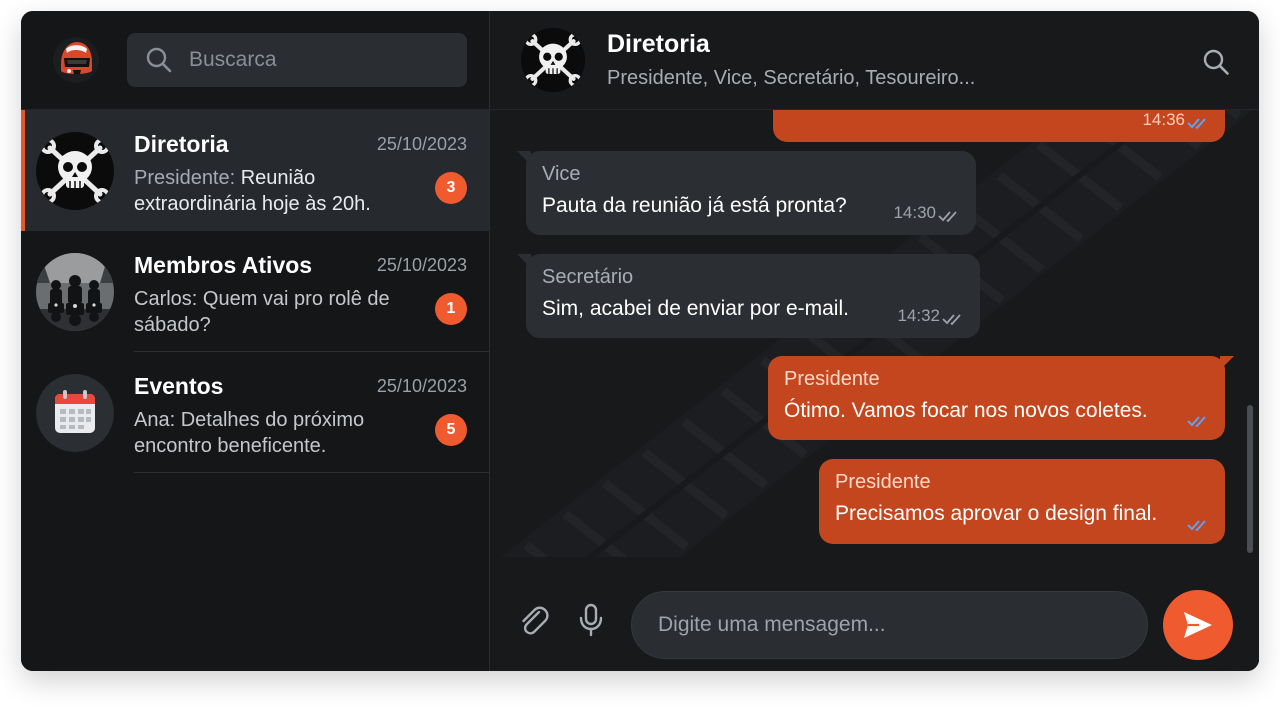 The image size is (1280, 714). Describe the element at coordinates (996, 513) in the screenshot. I see `message-text: Precisamos aprovar o design final.` at that location.